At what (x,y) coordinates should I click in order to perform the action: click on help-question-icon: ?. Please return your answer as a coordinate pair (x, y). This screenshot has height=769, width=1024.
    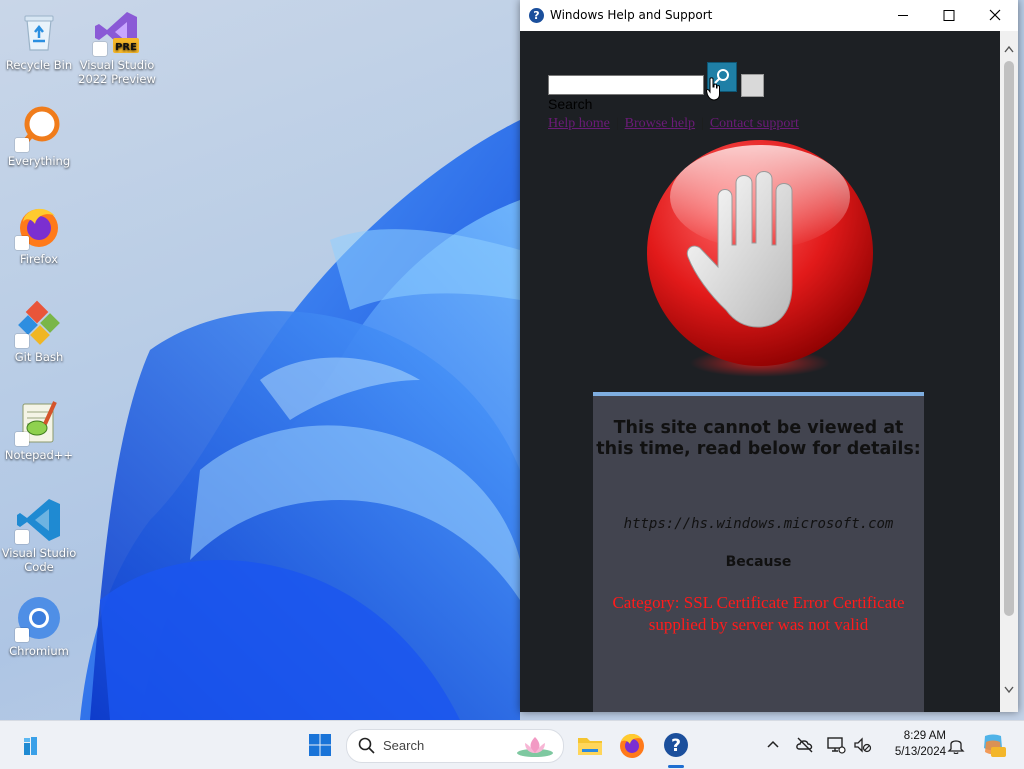
    Looking at the image, I should click on (536, 15).